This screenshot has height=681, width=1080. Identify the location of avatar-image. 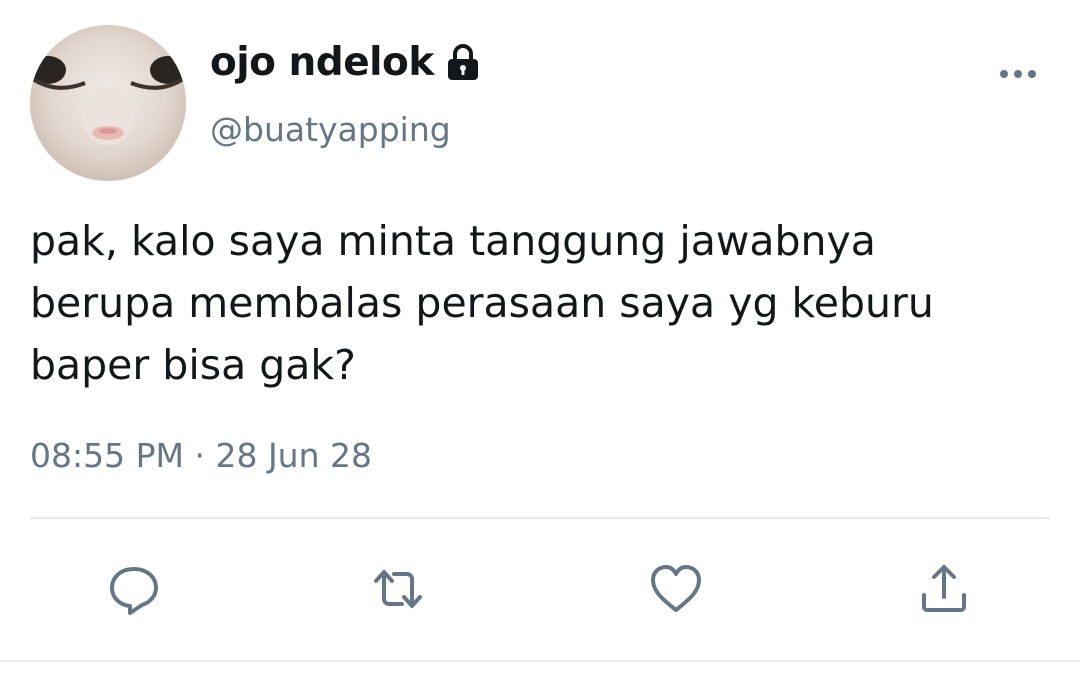
(108, 103).